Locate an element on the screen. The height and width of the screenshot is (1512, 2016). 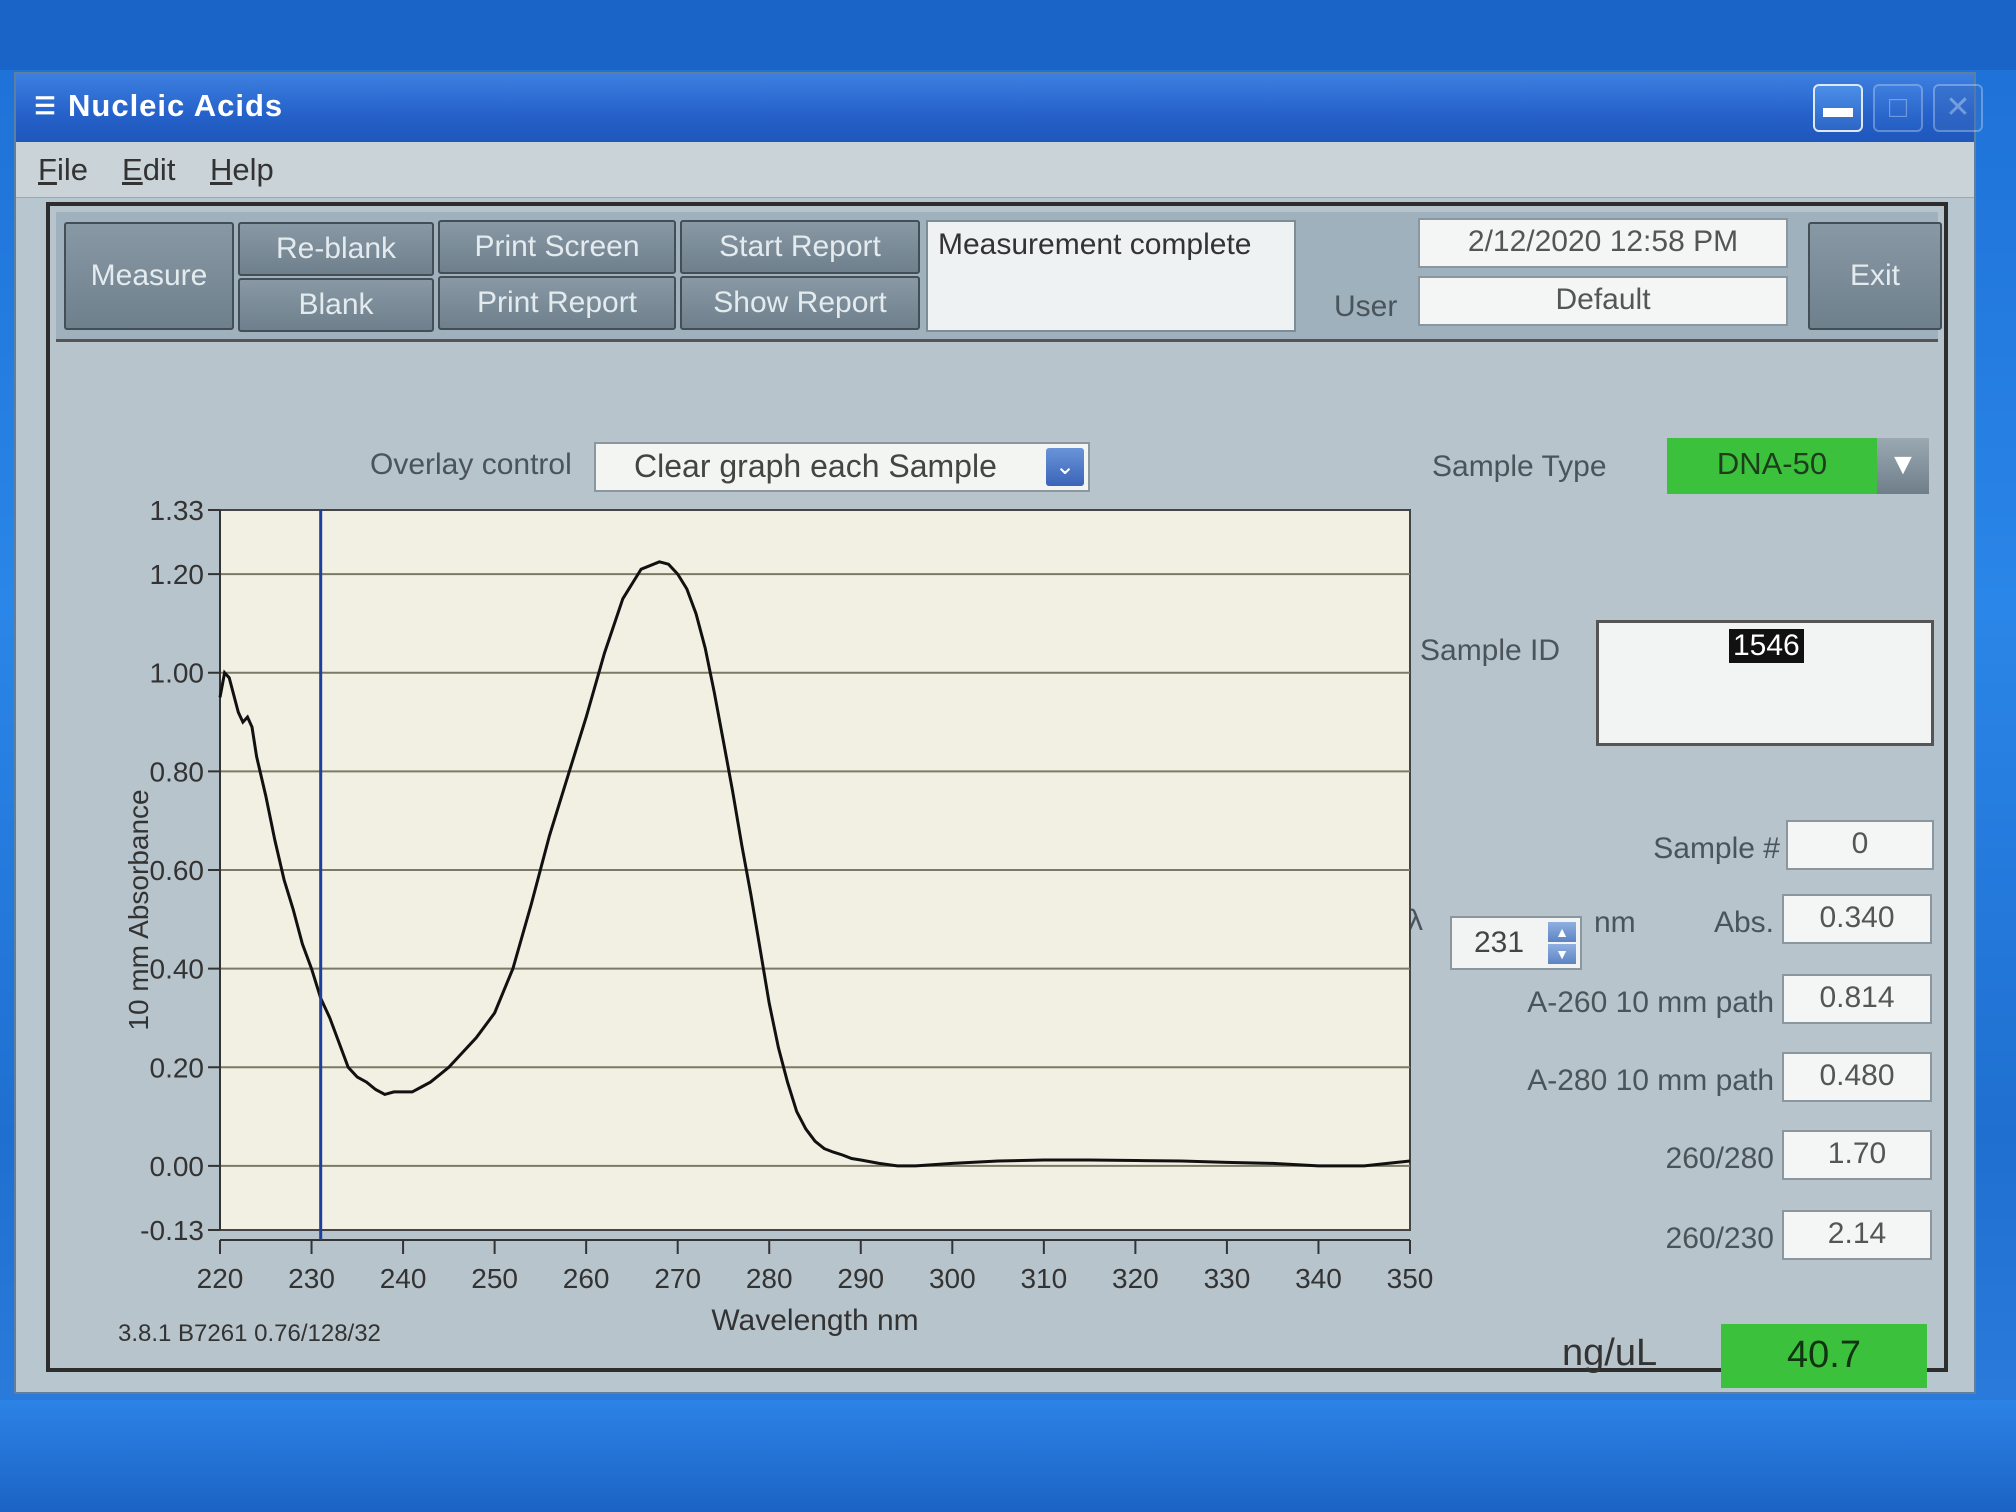
abs-field: 0.340 is located at coordinates (1857, 919).